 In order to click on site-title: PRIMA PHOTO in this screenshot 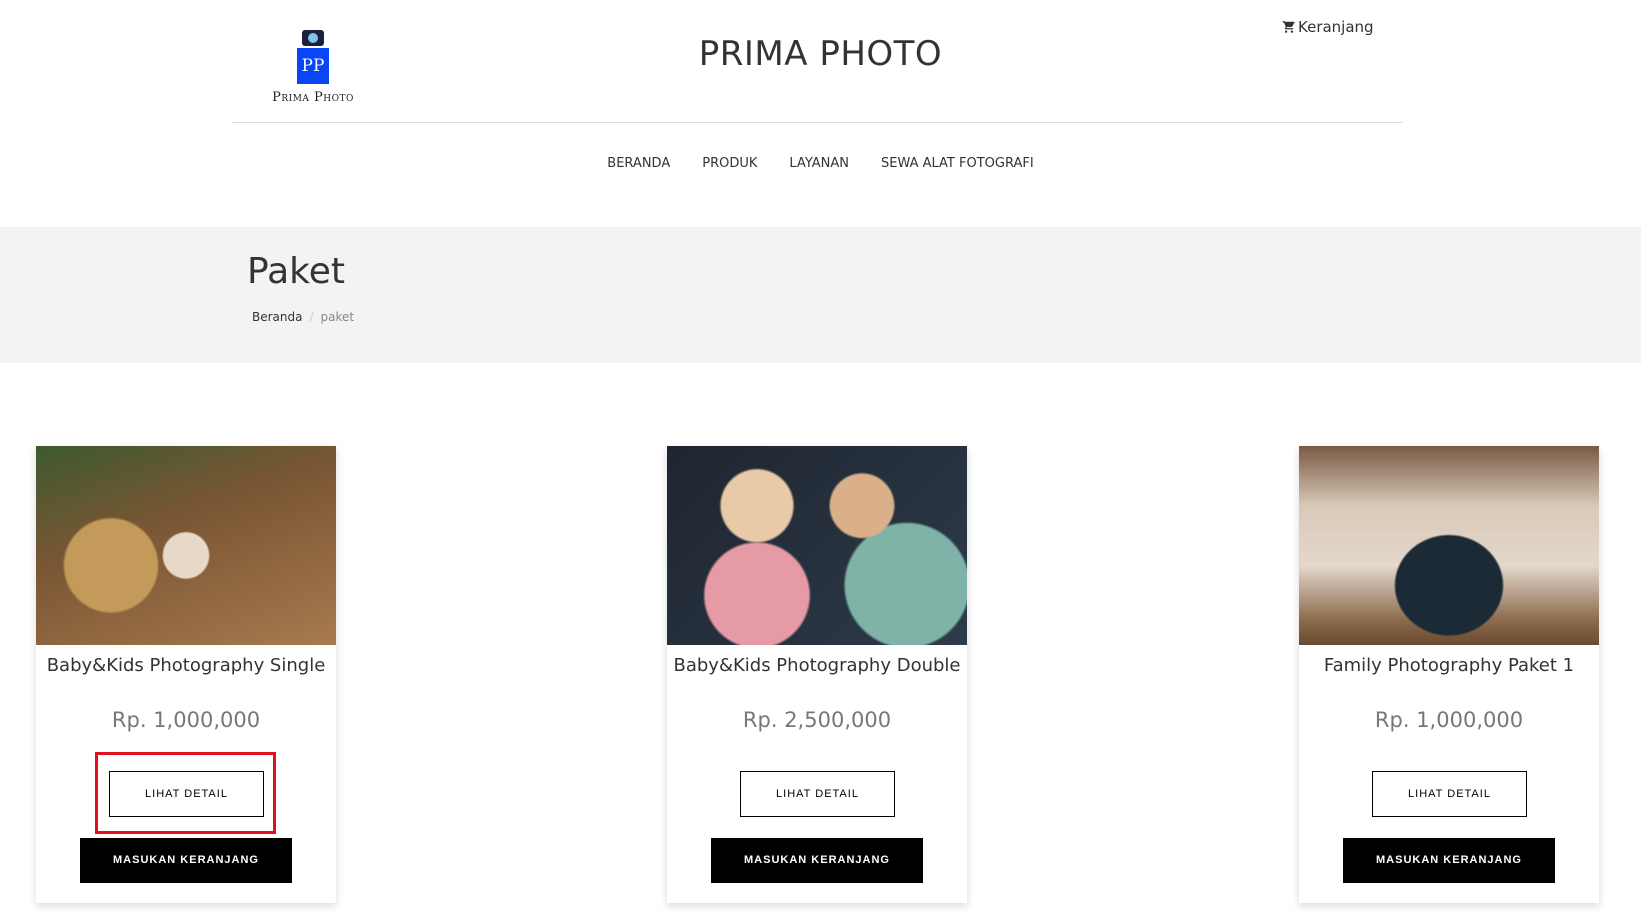, I will do `click(820, 54)`.